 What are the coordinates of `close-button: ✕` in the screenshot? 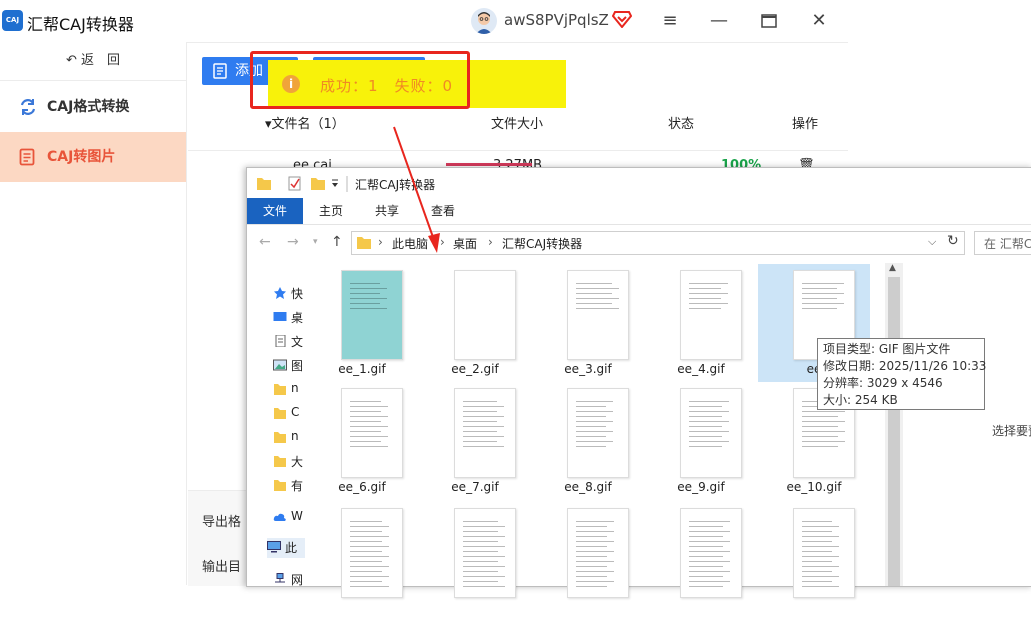 It's located at (819, 21).